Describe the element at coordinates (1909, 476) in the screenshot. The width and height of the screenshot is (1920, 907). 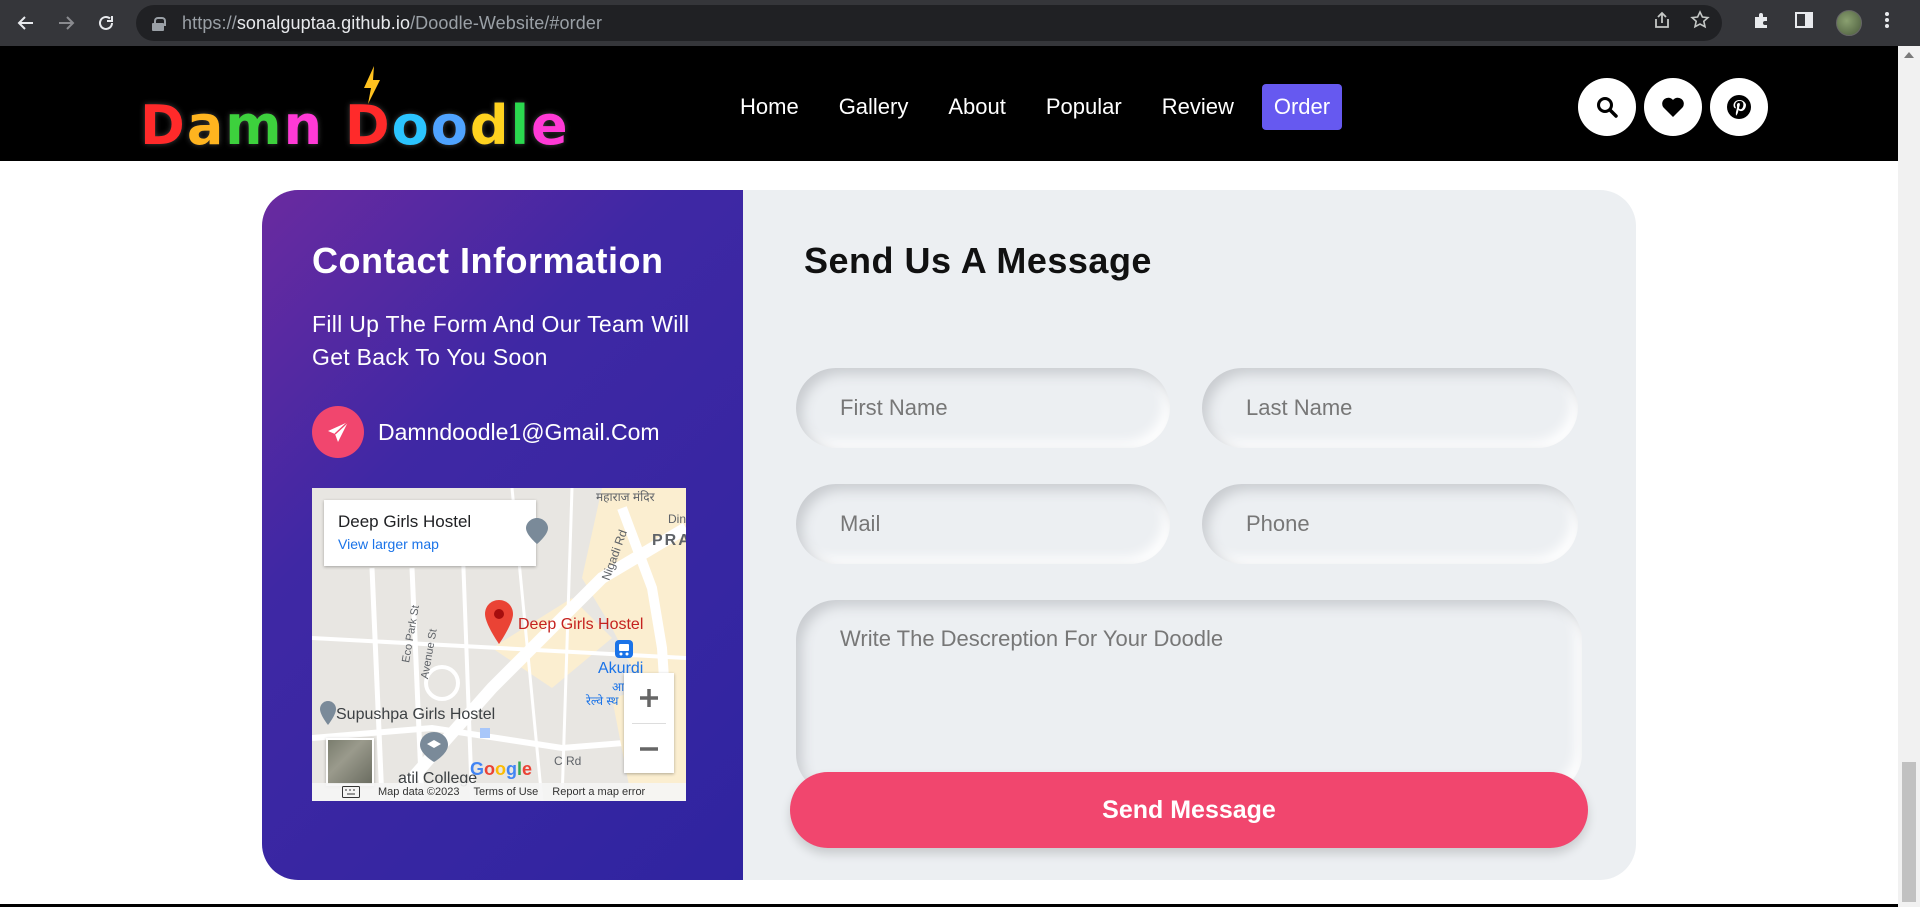
I see `page-scrollbar` at that location.